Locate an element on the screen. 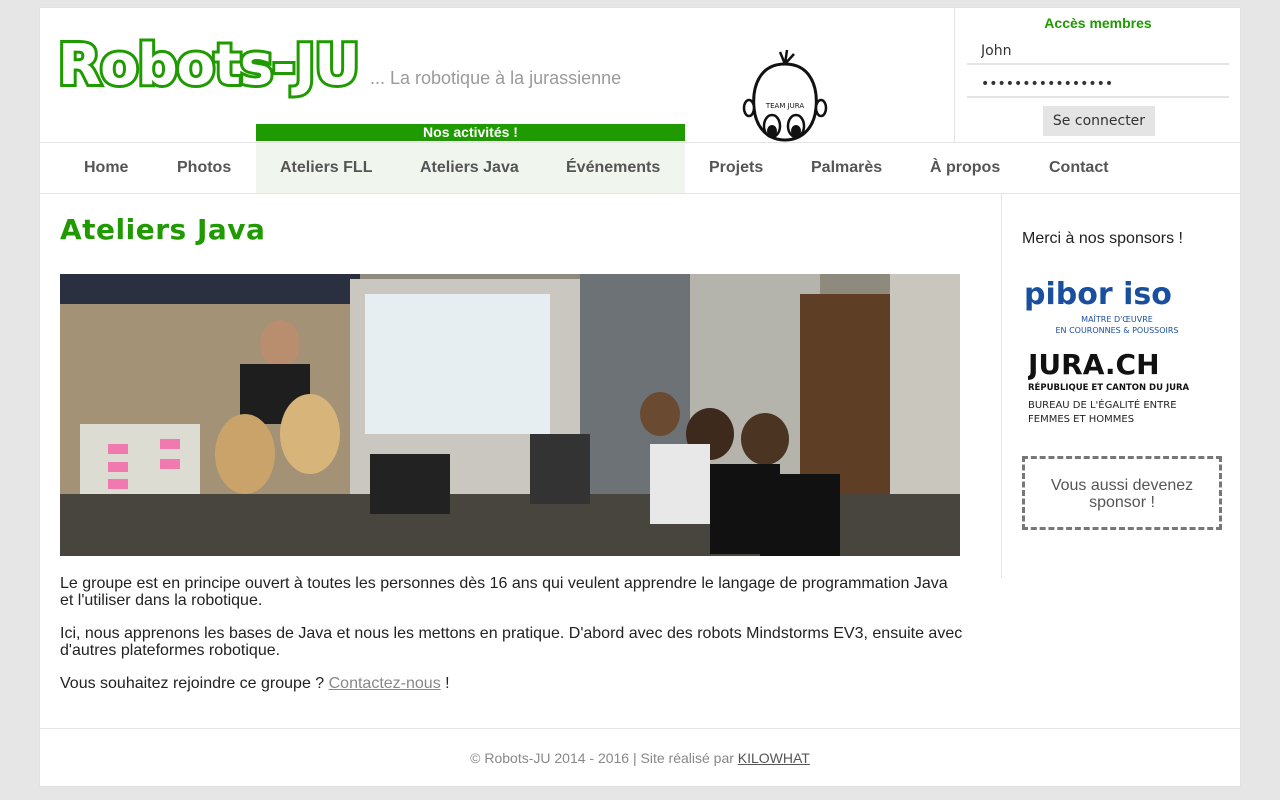  sponsor2-sub2: BUREAU DE L'ÉGALITÉ ENTRE is located at coordinates (1102, 404).